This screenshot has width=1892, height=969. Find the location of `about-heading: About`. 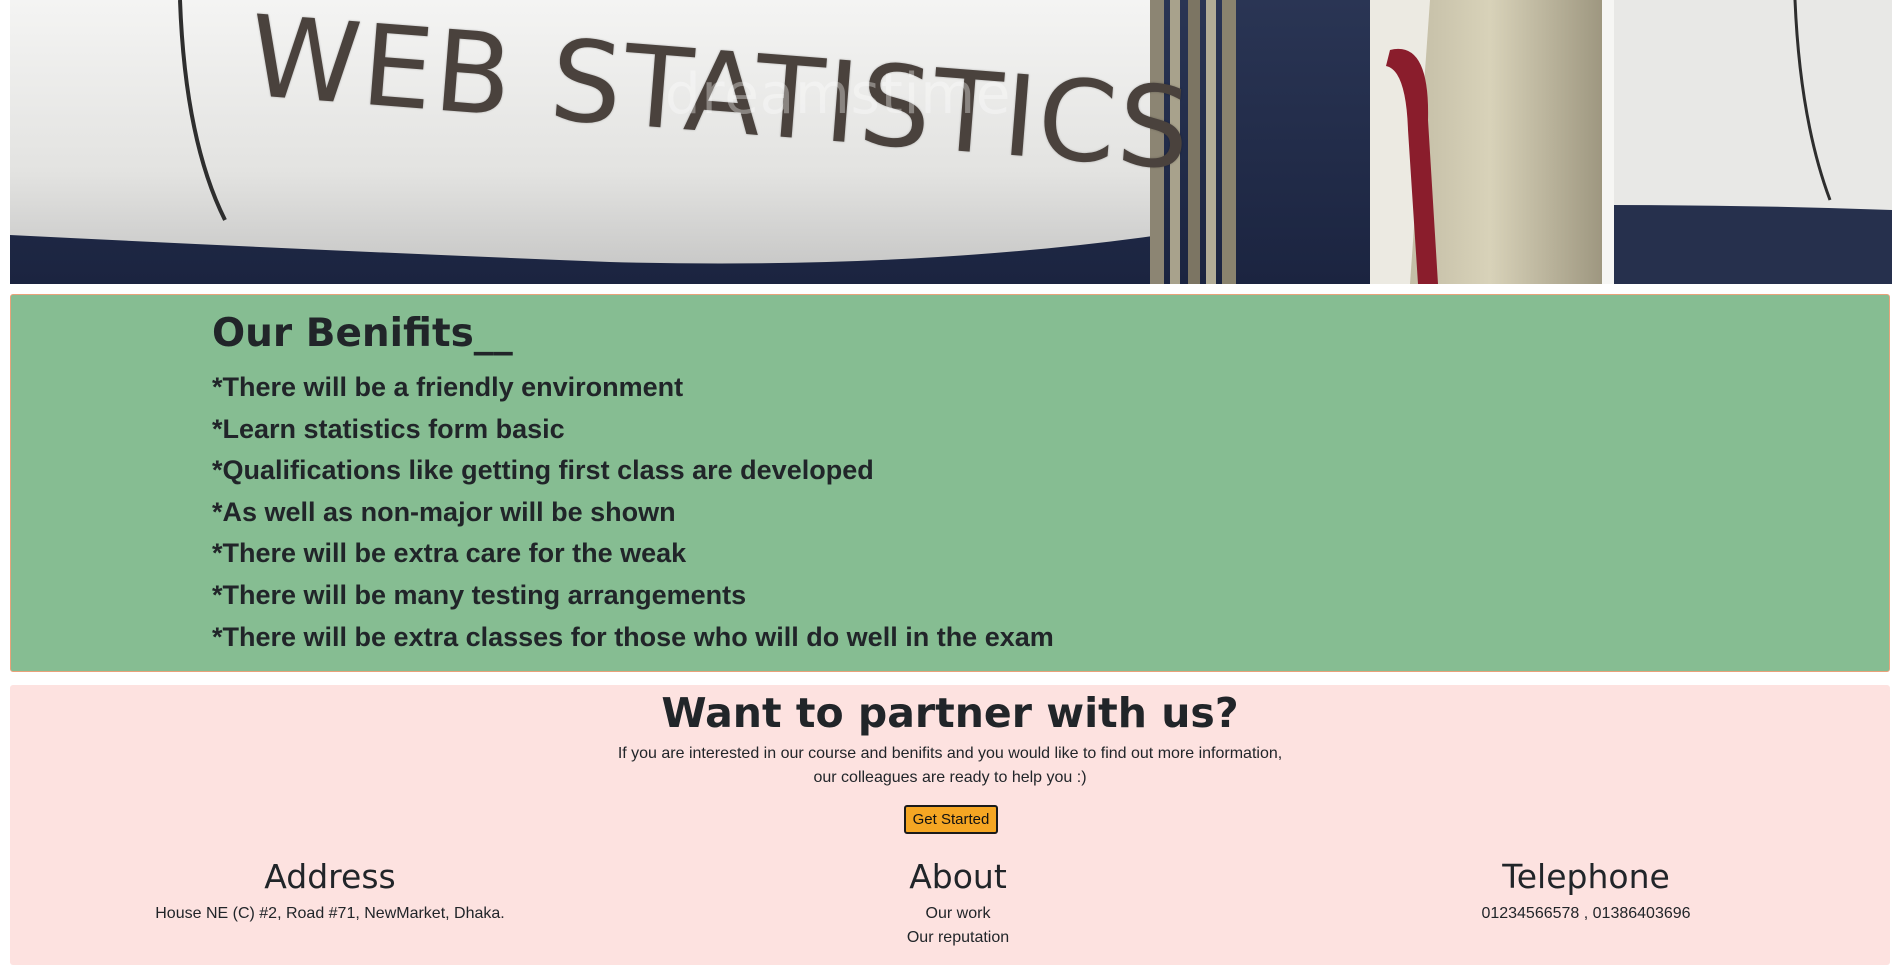

about-heading: About is located at coordinates (958, 876).